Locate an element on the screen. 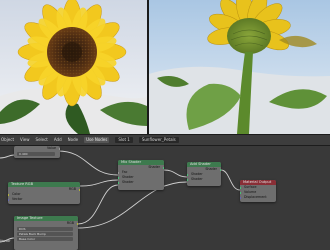  partial-vector-label: Vector is located at coordinates (5, 241).